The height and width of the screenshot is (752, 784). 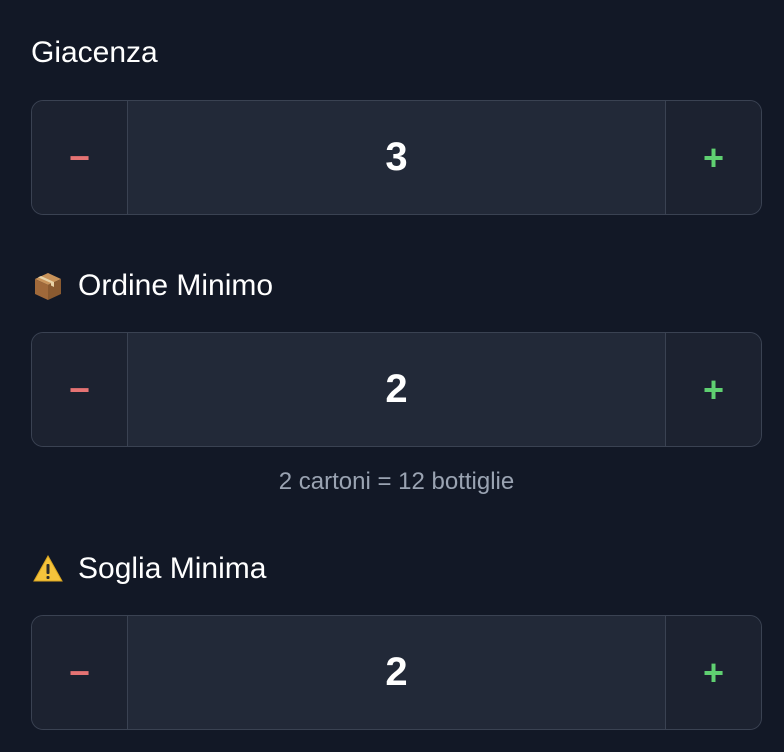 I want to click on giacenza-label: Giacenza, so click(x=94, y=53).